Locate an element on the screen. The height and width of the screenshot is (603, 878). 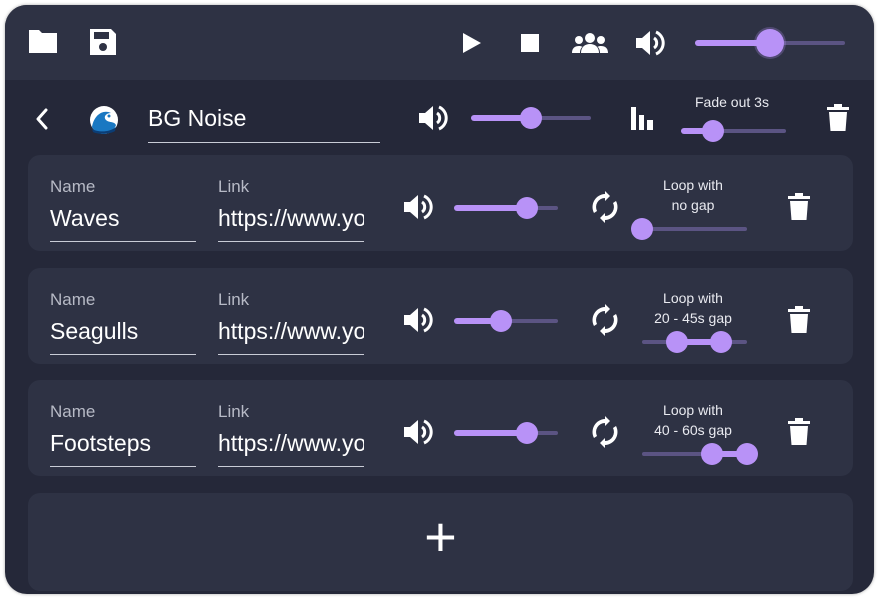
folder-icon is located at coordinates (43, 41).